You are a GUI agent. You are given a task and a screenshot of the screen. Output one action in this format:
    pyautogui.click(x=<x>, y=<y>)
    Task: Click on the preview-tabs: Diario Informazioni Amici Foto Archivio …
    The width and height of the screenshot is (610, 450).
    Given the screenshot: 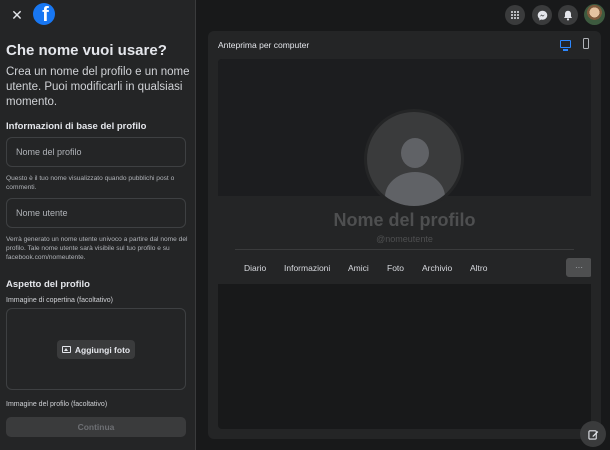 What is the action you would take?
    pyautogui.click(x=372, y=268)
    